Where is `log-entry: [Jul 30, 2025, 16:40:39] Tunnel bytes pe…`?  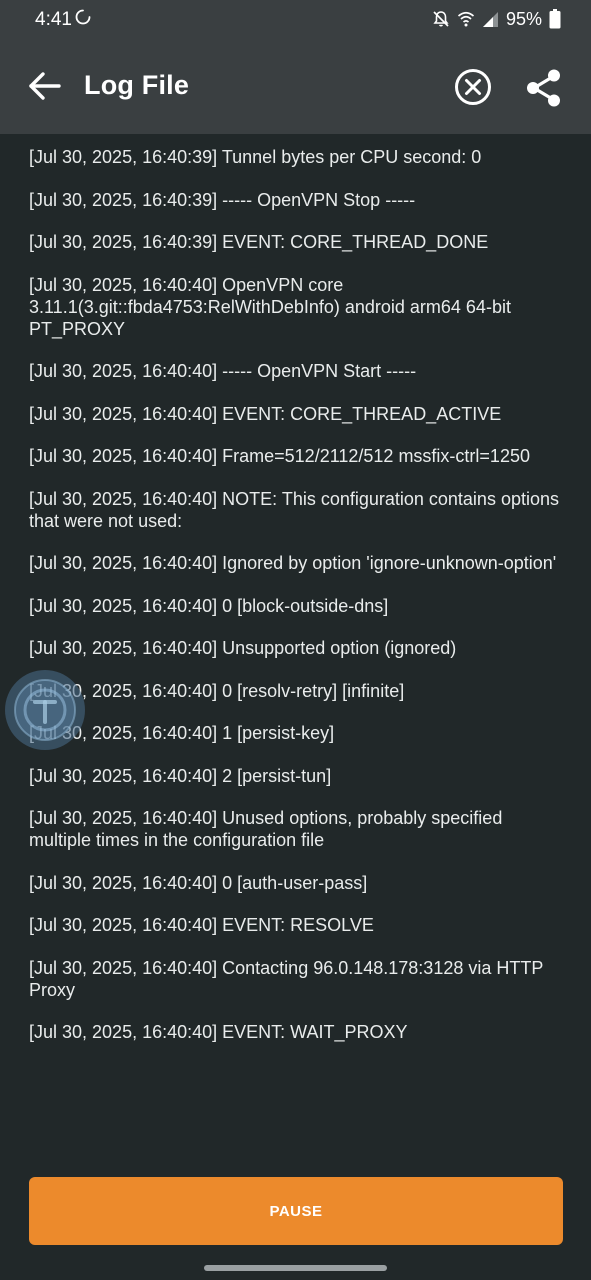 log-entry: [Jul 30, 2025, 16:40:39] Tunnel bytes pe… is located at coordinates (255, 157).